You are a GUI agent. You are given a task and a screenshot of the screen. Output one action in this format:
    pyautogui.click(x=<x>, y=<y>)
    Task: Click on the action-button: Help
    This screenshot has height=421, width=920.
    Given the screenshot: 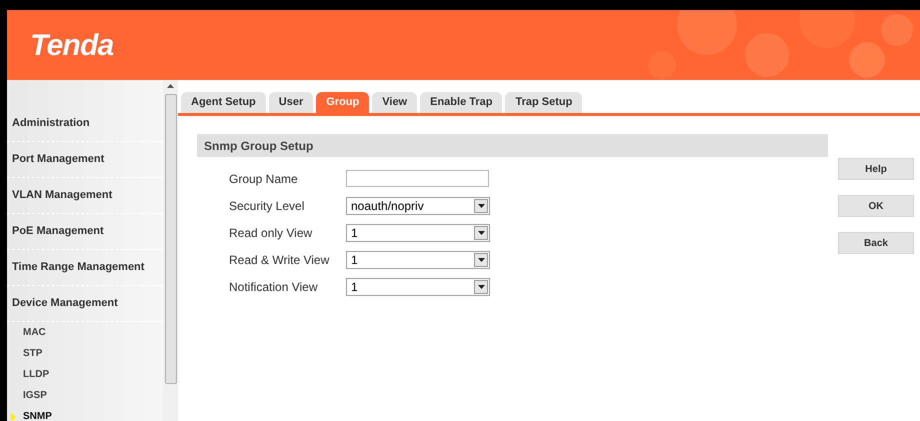 What is the action you would take?
    pyautogui.click(x=876, y=169)
    